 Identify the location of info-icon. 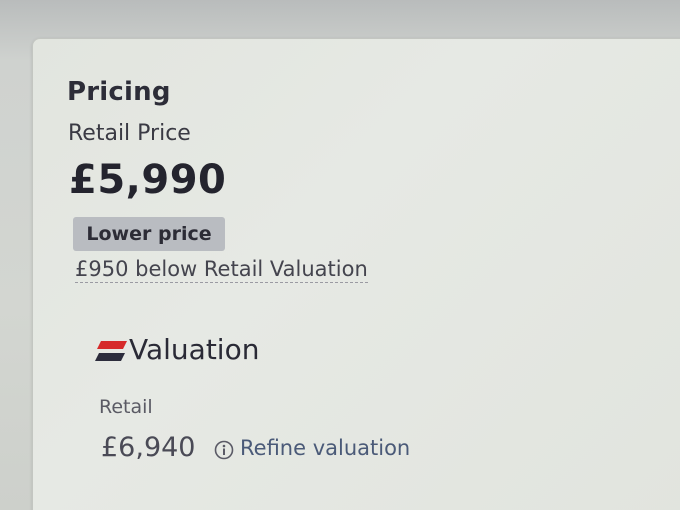
(224, 450).